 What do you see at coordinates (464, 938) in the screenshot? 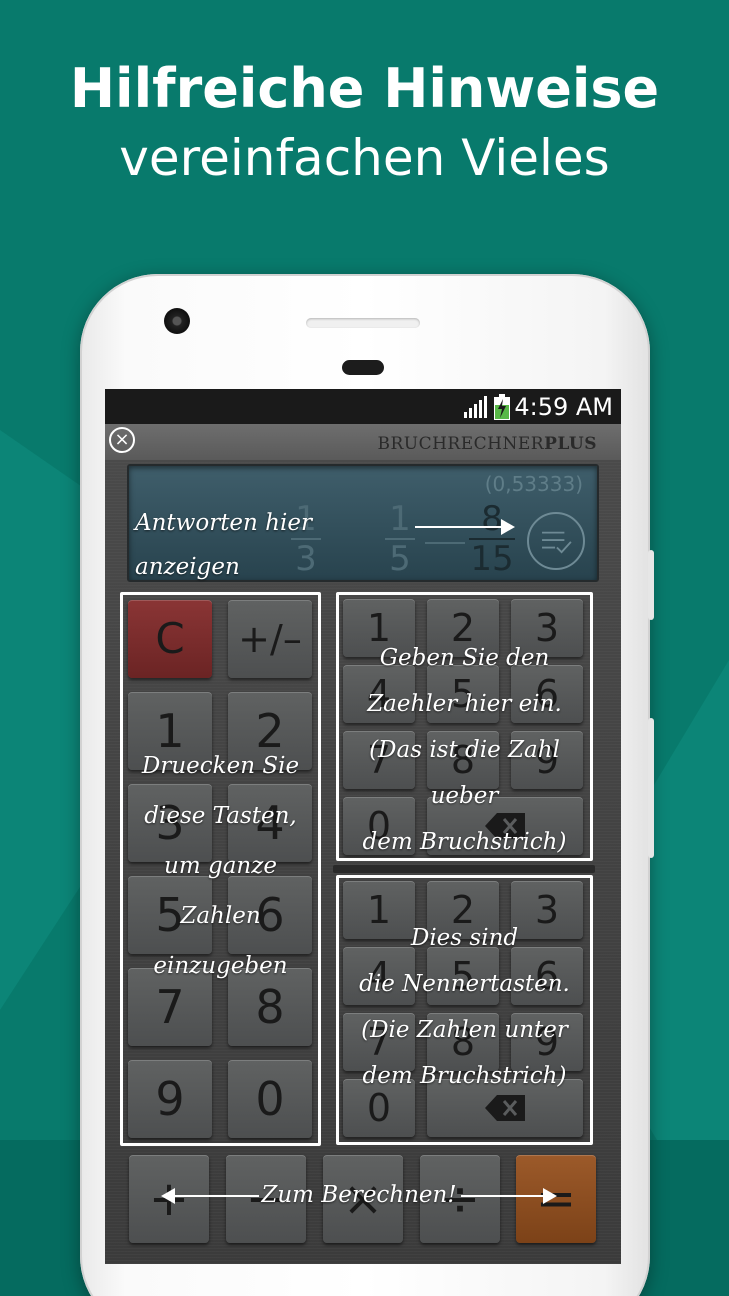
I see `hint-line: Dies sind` at bounding box center [464, 938].